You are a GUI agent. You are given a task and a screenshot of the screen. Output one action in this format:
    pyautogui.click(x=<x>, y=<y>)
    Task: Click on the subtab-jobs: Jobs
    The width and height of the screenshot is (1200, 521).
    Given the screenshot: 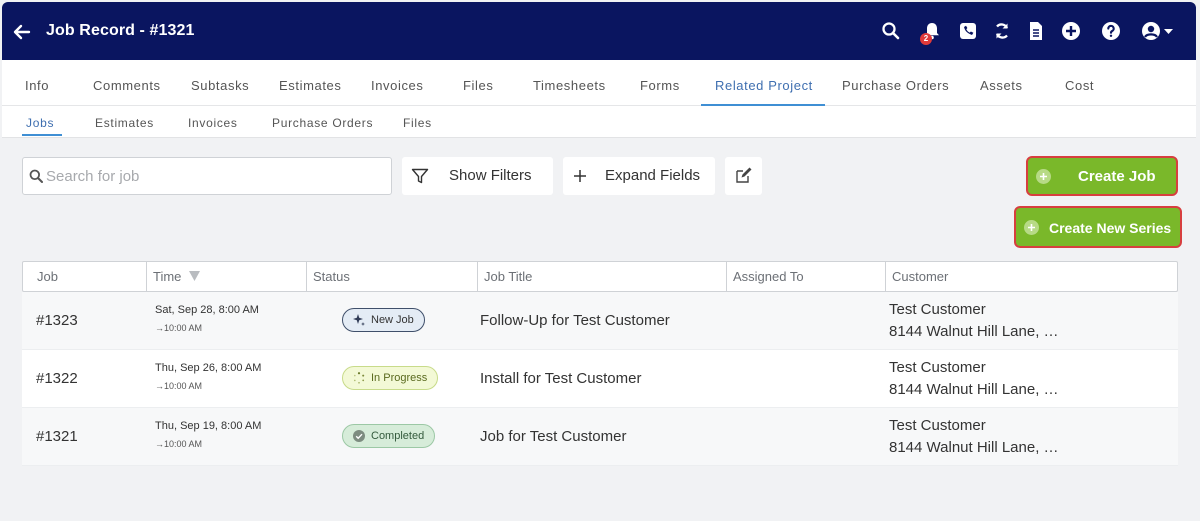 What is the action you would take?
    pyautogui.click(x=40, y=123)
    